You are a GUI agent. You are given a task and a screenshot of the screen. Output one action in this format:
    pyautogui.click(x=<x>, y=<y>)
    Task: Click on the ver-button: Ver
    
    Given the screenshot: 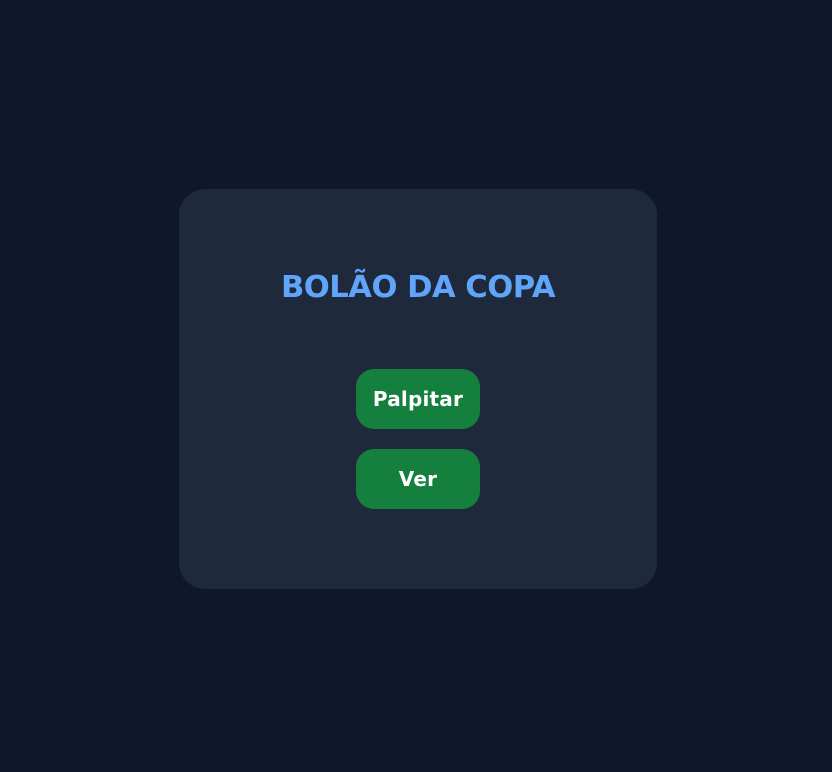 What is the action you would take?
    pyautogui.click(x=418, y=479)
    